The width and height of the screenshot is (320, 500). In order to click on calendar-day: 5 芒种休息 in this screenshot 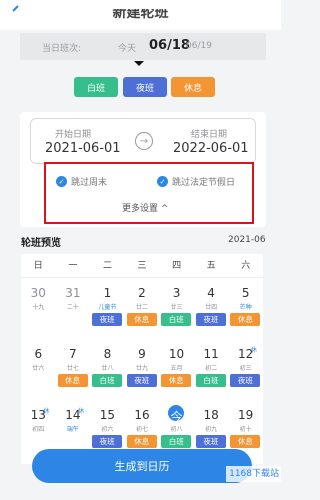, I will do `click(245, 309)`.